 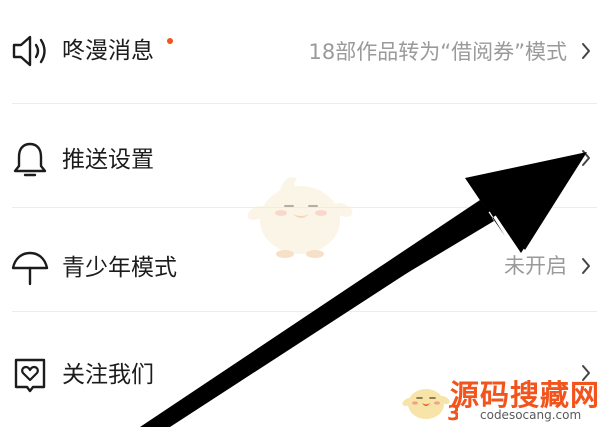 What do you see at coordinates (119, 268) in the screenshot?
I see `settings-item-label: 青少年模式` at bounding box center [119, 268].